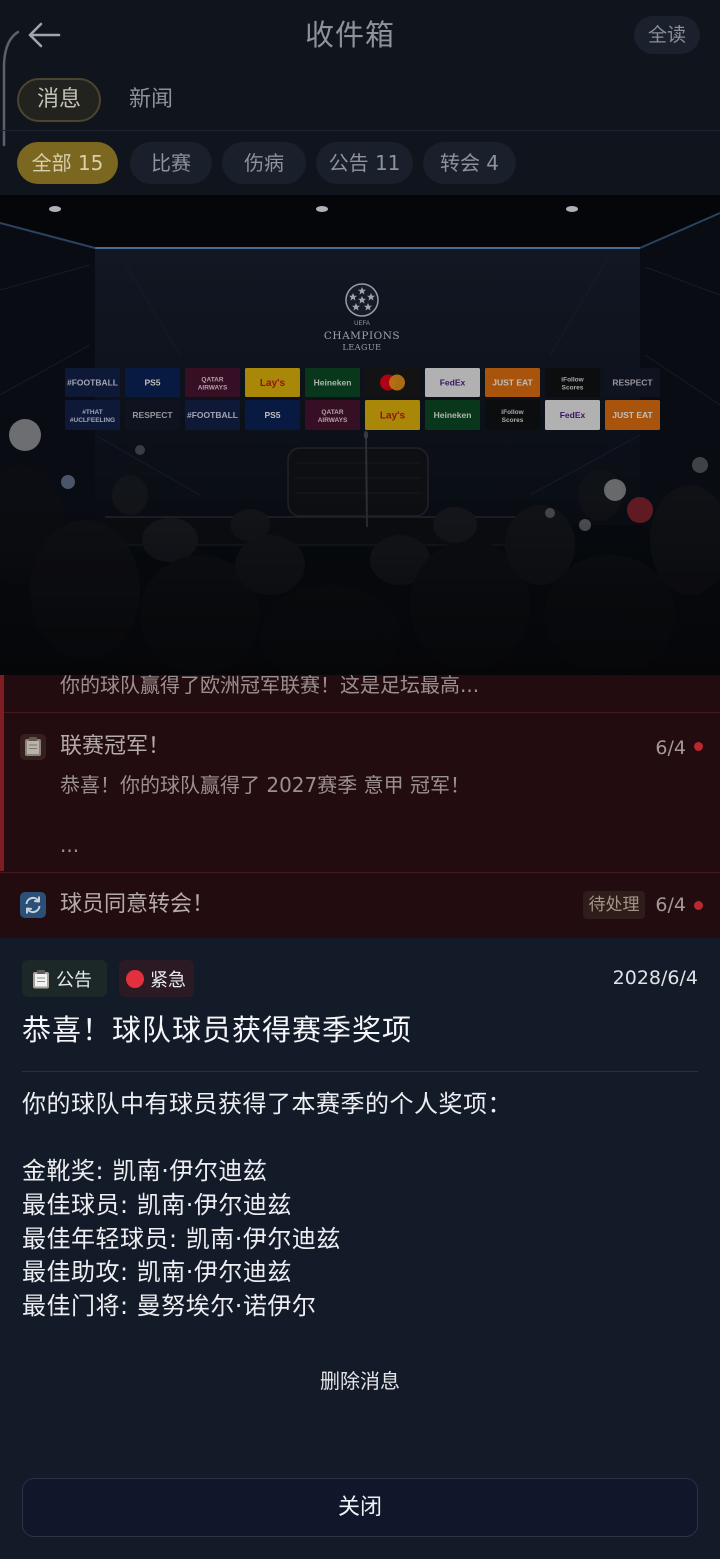 The height and width of the screenshot is (1559, 720). I want to click on mark-all-read-button: 全读, so click(667, 35).